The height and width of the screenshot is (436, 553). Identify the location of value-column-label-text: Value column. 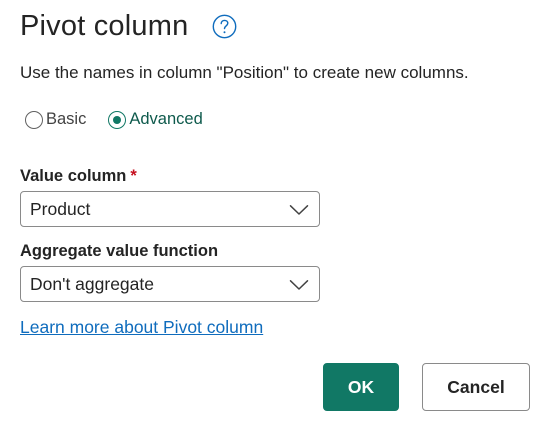
(73, 176).